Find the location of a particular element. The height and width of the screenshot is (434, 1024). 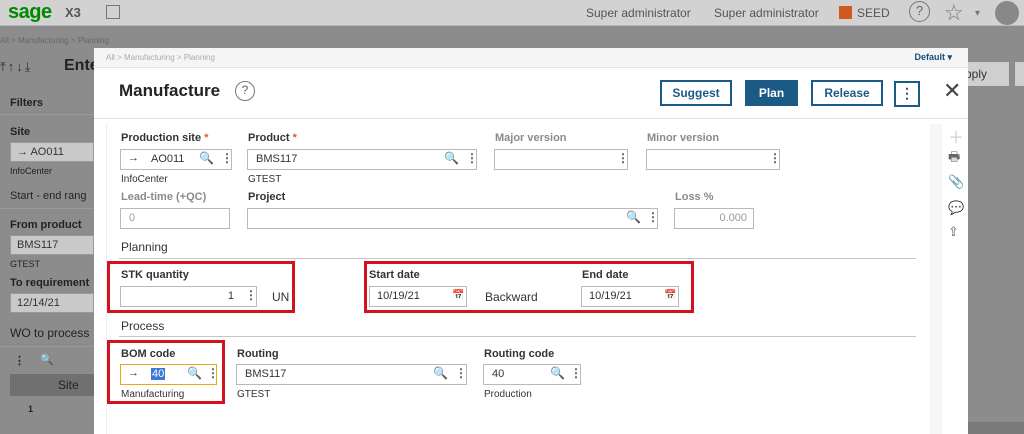

routing-field: BMS117 🔍 ⋮ is located at coordinates (351, 374).